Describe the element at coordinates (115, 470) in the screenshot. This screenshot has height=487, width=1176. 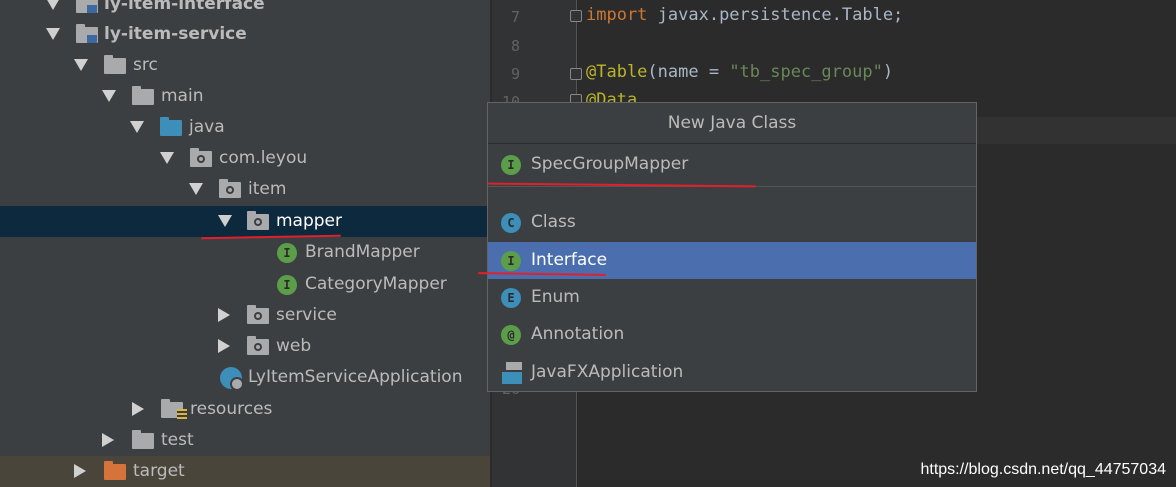
I see `excluded-folder-icon` at that location.